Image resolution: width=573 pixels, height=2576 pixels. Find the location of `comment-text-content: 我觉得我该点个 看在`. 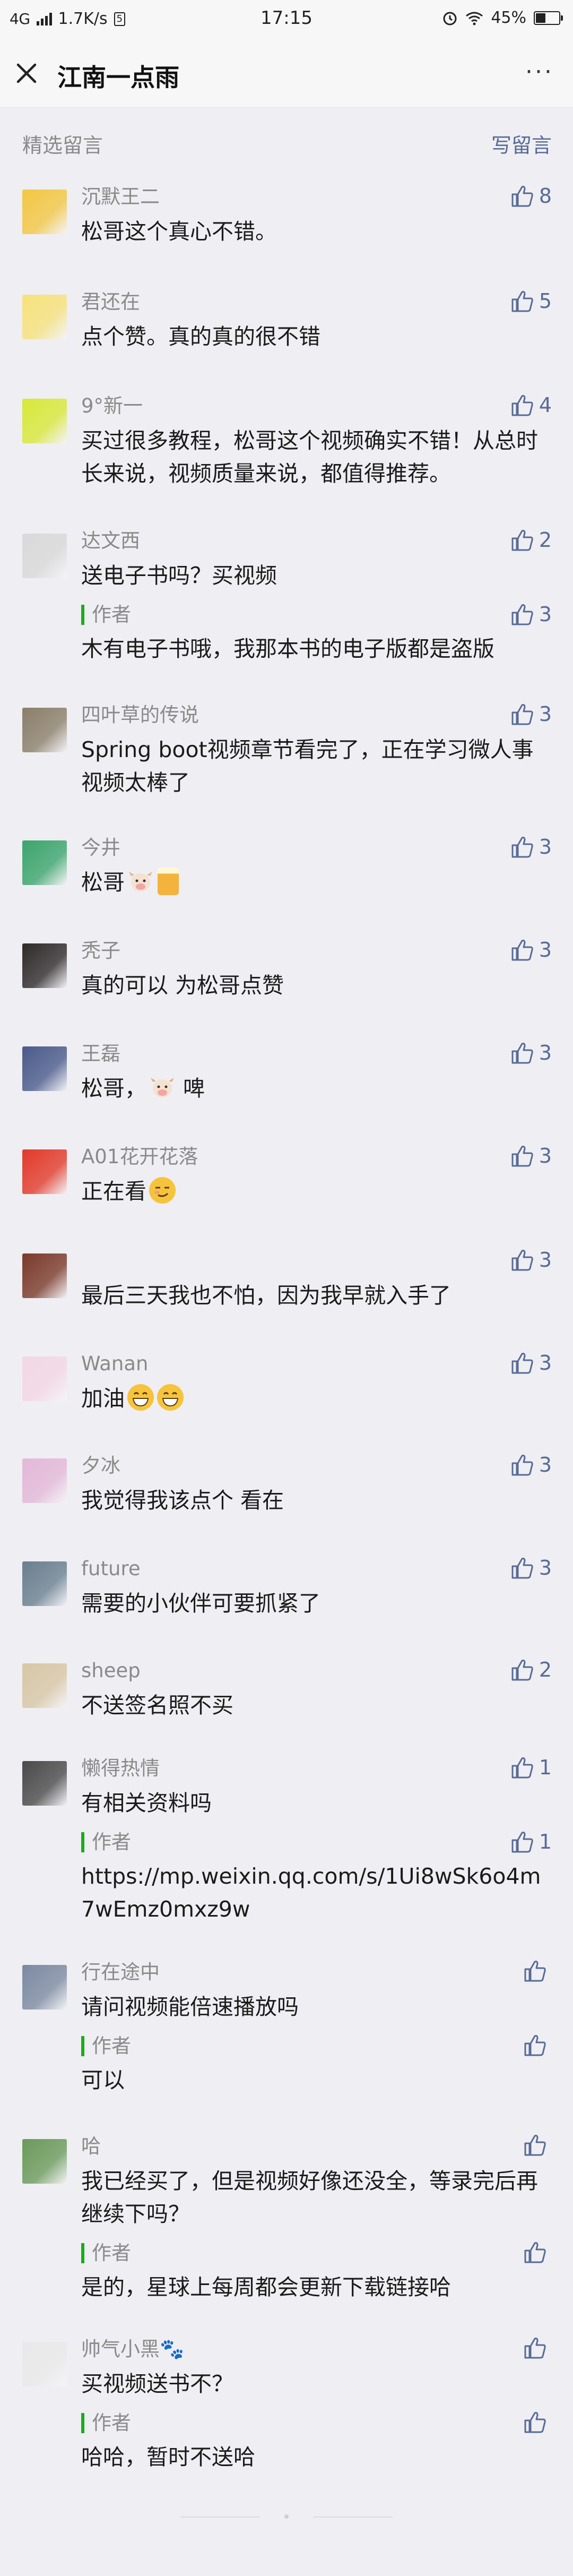

comment-text-content: 我觉得我该点个 看在 is located at coordinates (182, 1501).